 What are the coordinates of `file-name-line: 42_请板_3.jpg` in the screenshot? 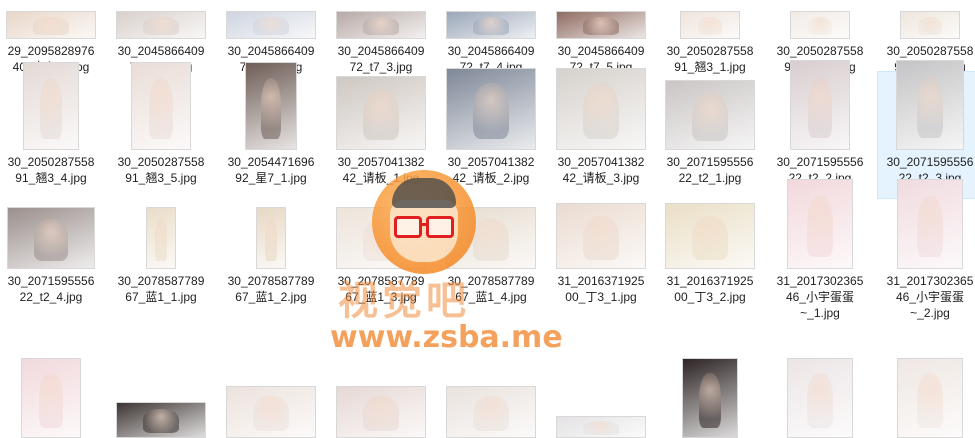 It's located at (601, 178).